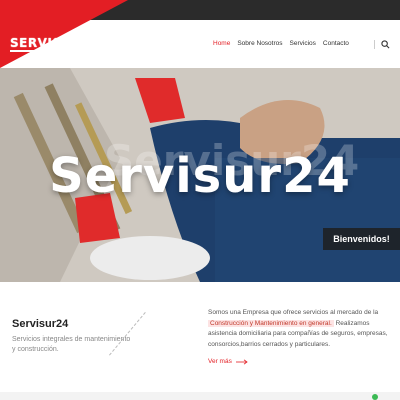  Describe the element at coordinates (64, 34) in the screenshot. I see `logo-background` at that location.